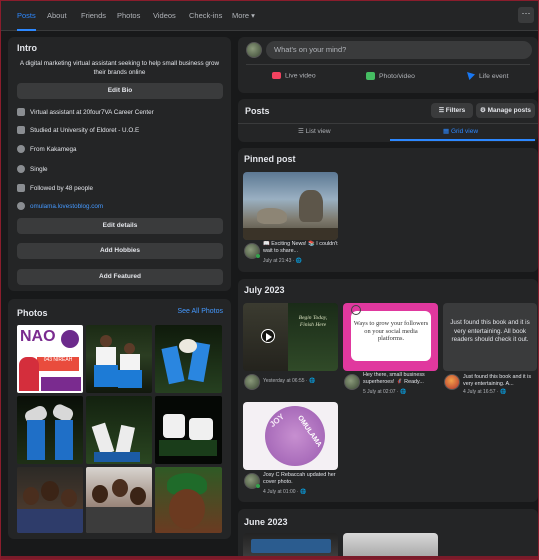 The height and width of the screenshot is (560, 539). Describe the element at coordinates (164, 16) in the screenshot. I see `tab-videos: Videos` at that location.